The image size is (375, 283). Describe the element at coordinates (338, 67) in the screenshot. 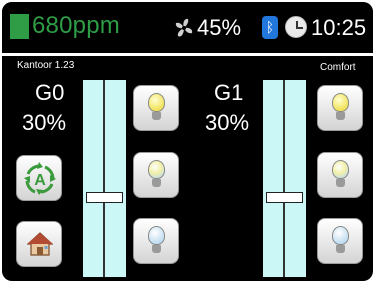

I see `mode-label: Comfort` at that location.